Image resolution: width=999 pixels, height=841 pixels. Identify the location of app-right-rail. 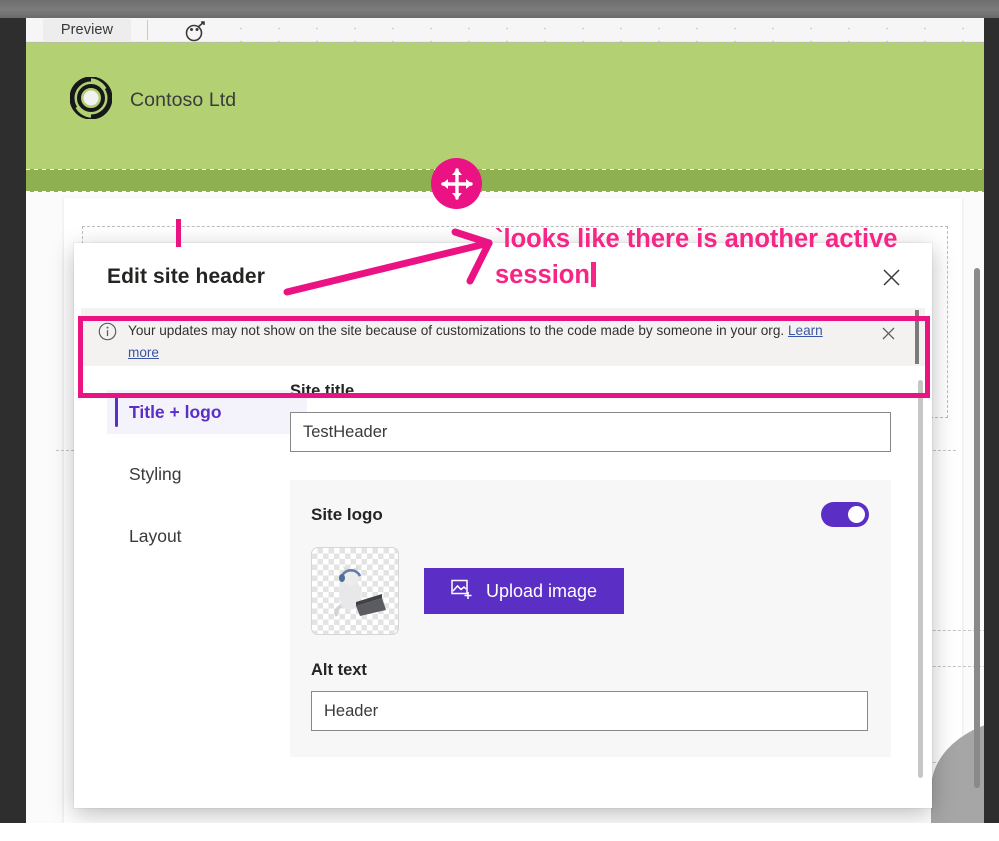
(991, 420).